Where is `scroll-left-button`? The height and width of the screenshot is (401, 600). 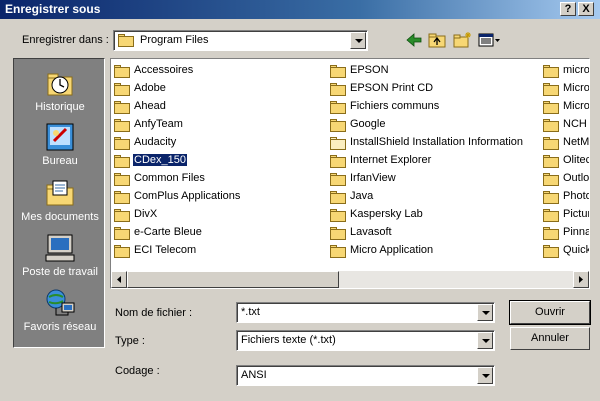 scroll-left-button is located at coordinates (119, 279).